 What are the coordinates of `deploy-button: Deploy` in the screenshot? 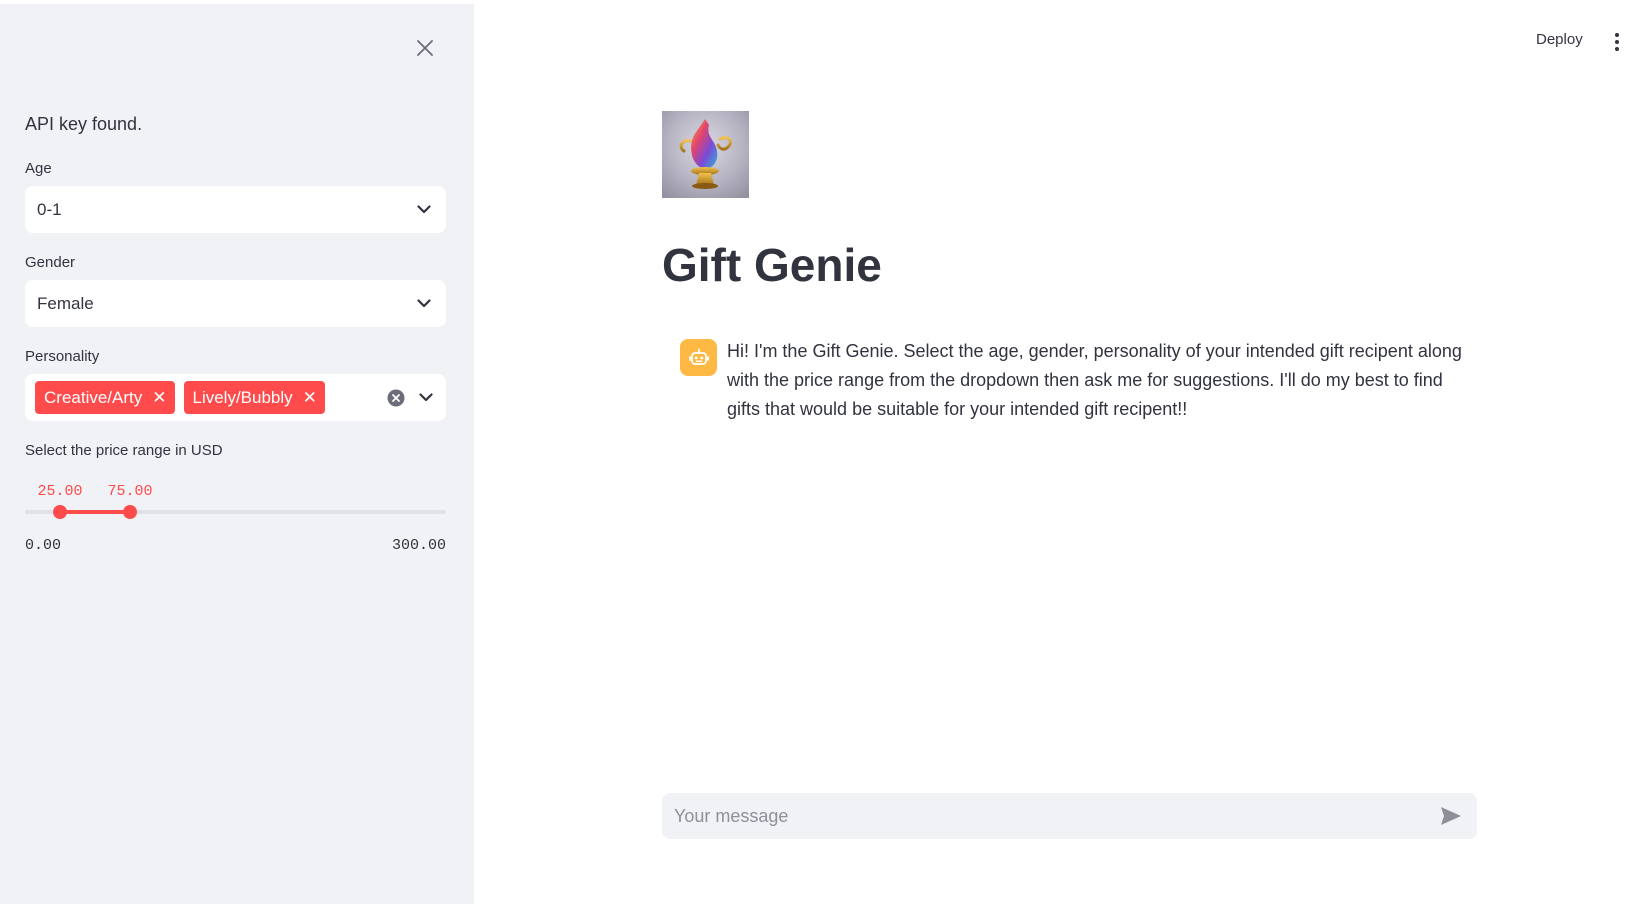 It's located at (1559, 39).